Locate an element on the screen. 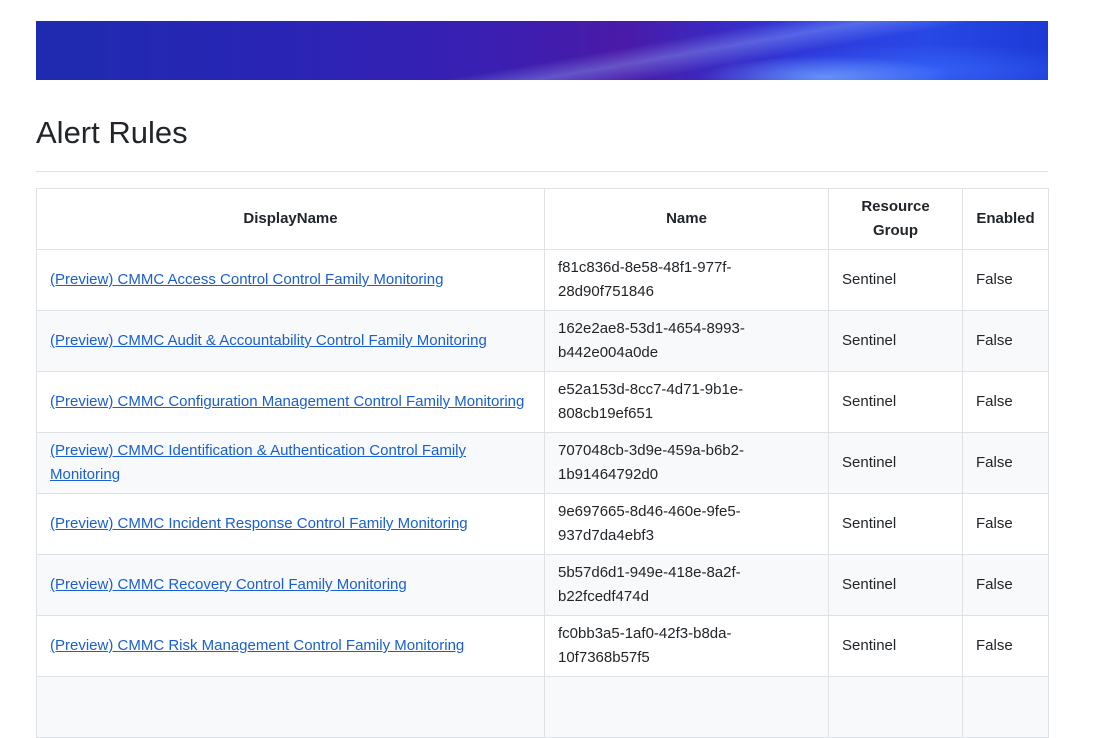 This screenshot has height=738, width=1102. rule-id-part2: b22fcedf474d is located at coordinates (603, 596).